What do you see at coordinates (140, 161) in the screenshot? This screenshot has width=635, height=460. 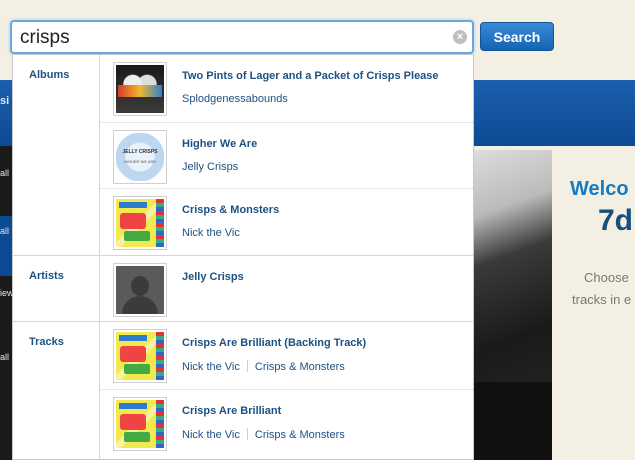 I see `cover-text: HIGHER WE ARE` at bounding box center [140, 161].